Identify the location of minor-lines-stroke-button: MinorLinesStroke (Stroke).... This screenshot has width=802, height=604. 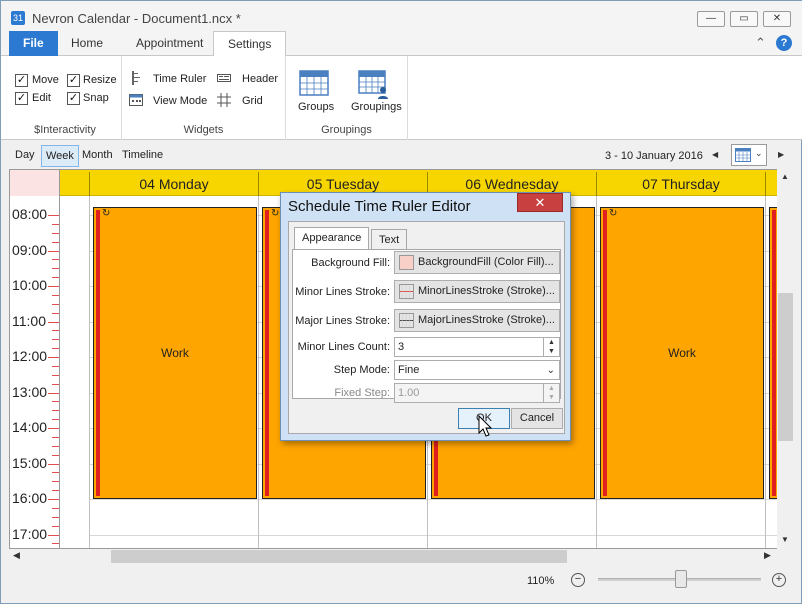
(477, 291).